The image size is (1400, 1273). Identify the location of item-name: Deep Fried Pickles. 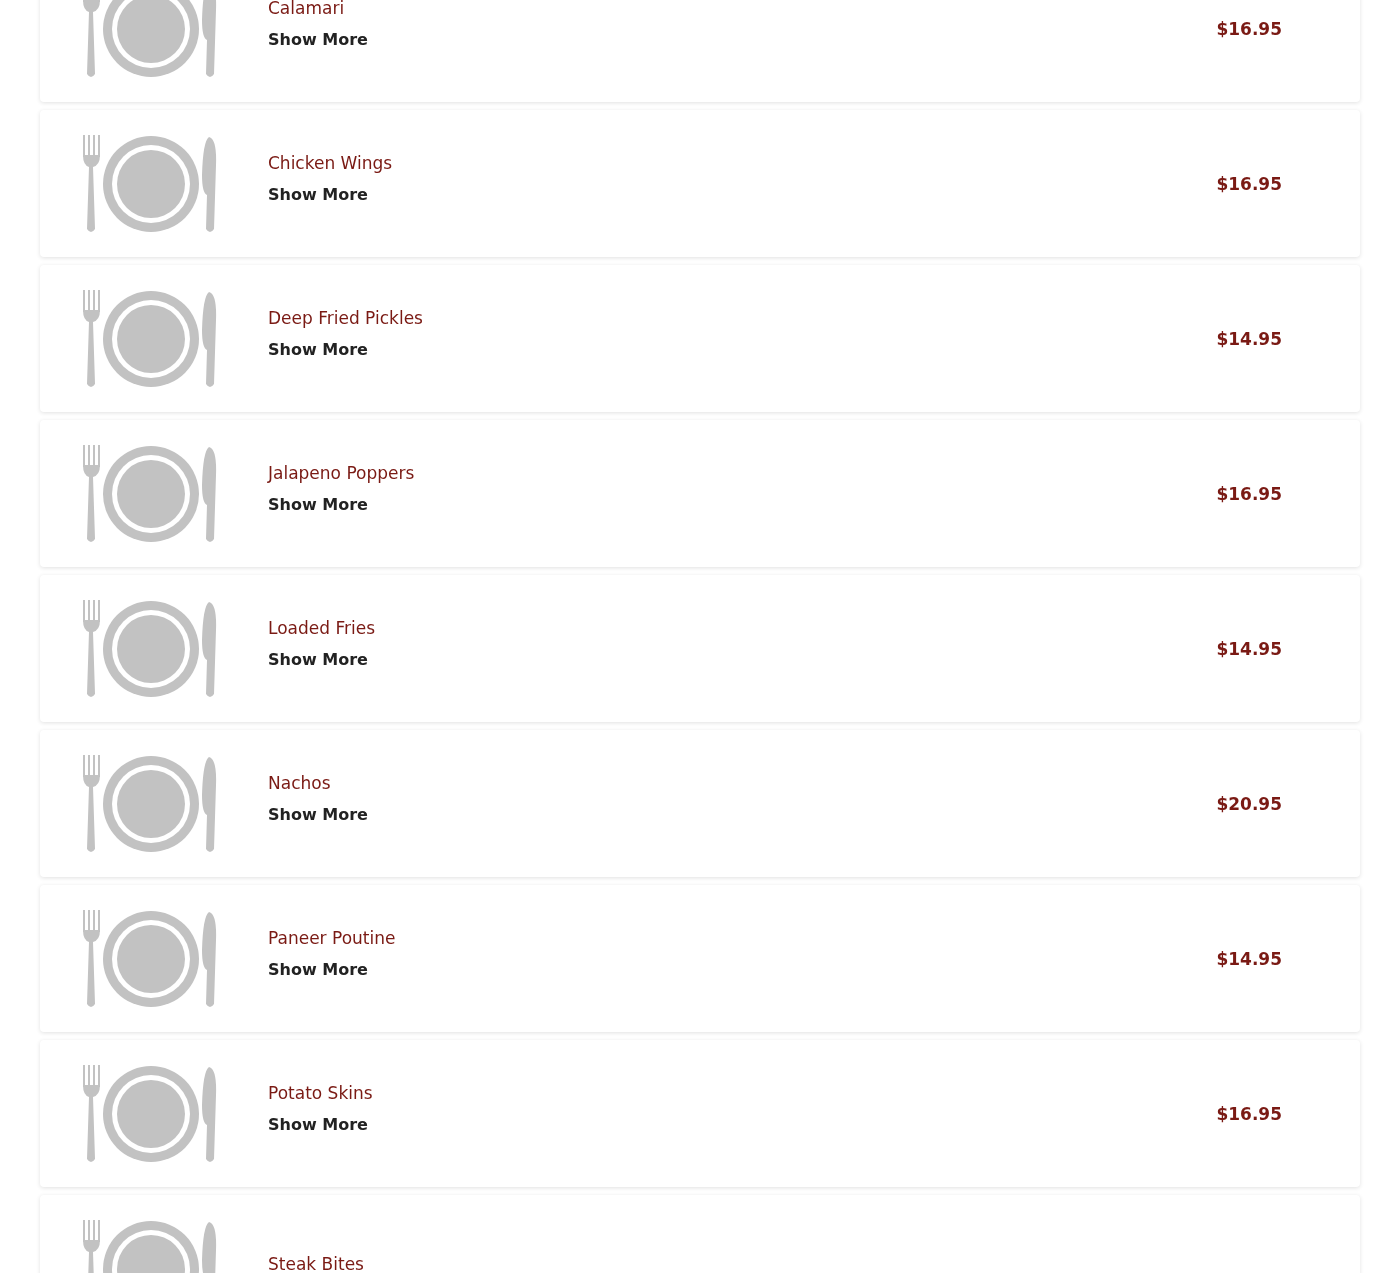
(345, 318).